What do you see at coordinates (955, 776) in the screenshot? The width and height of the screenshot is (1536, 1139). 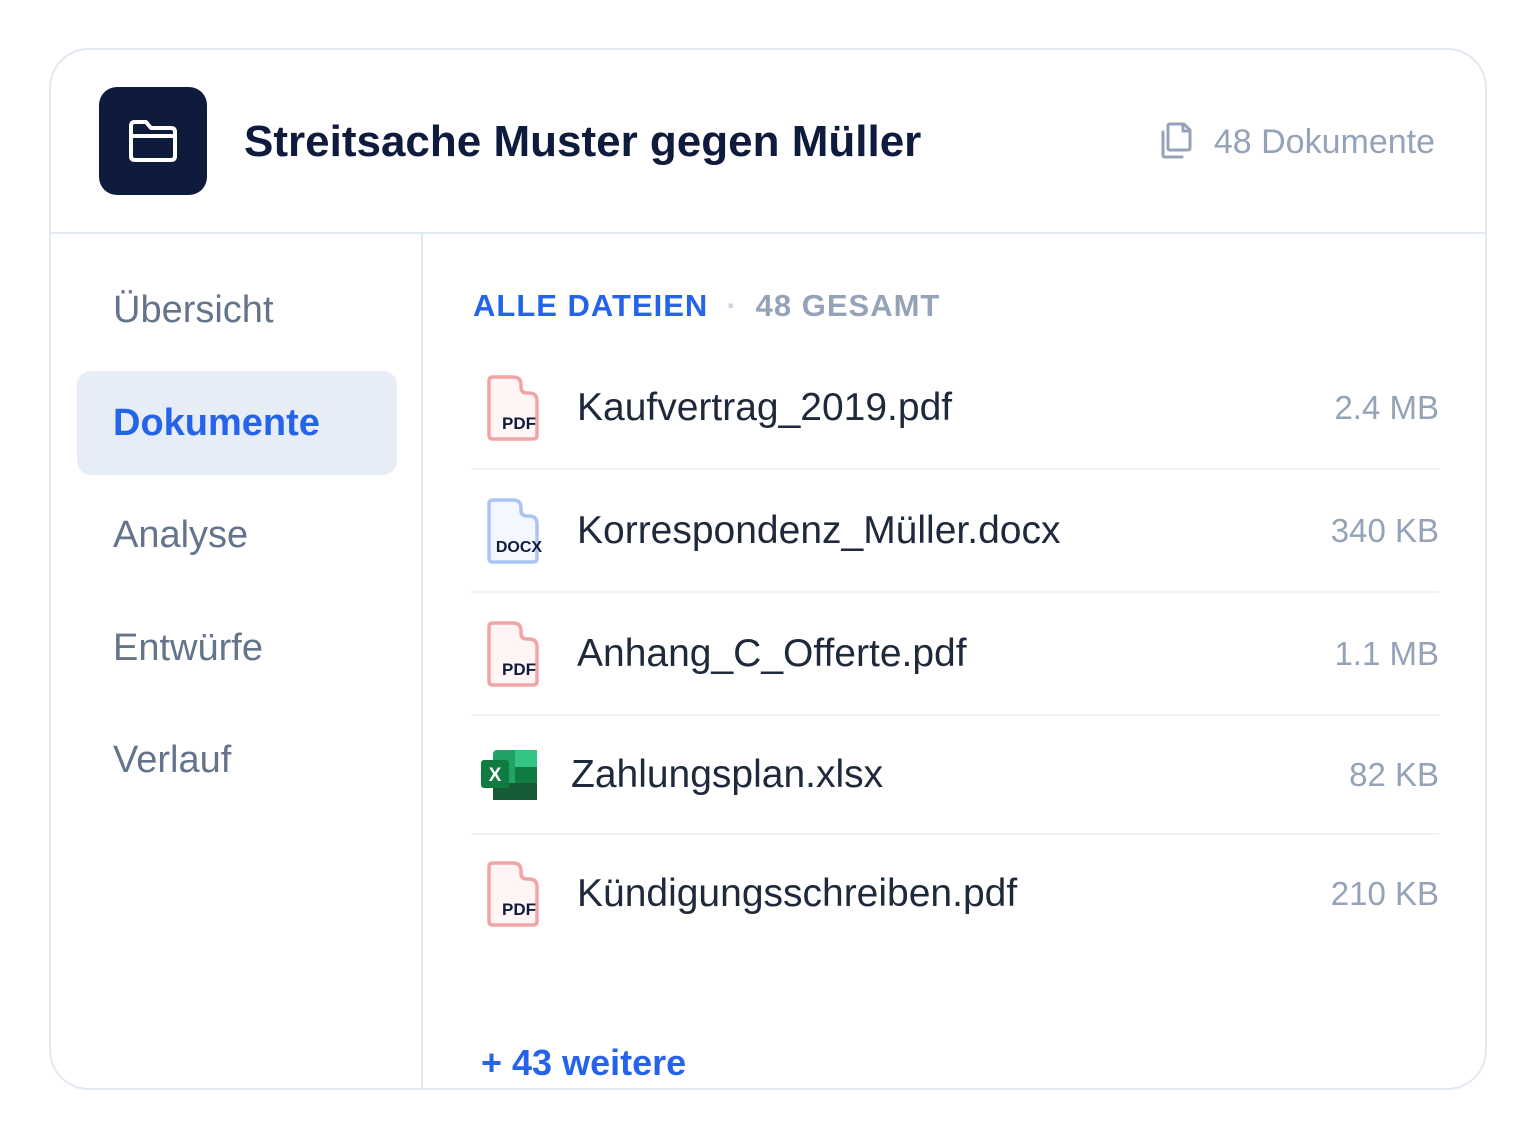 I see `file-row: X Zahlungsplan.xlsx 82 KB` at bounding box center [955, 776].